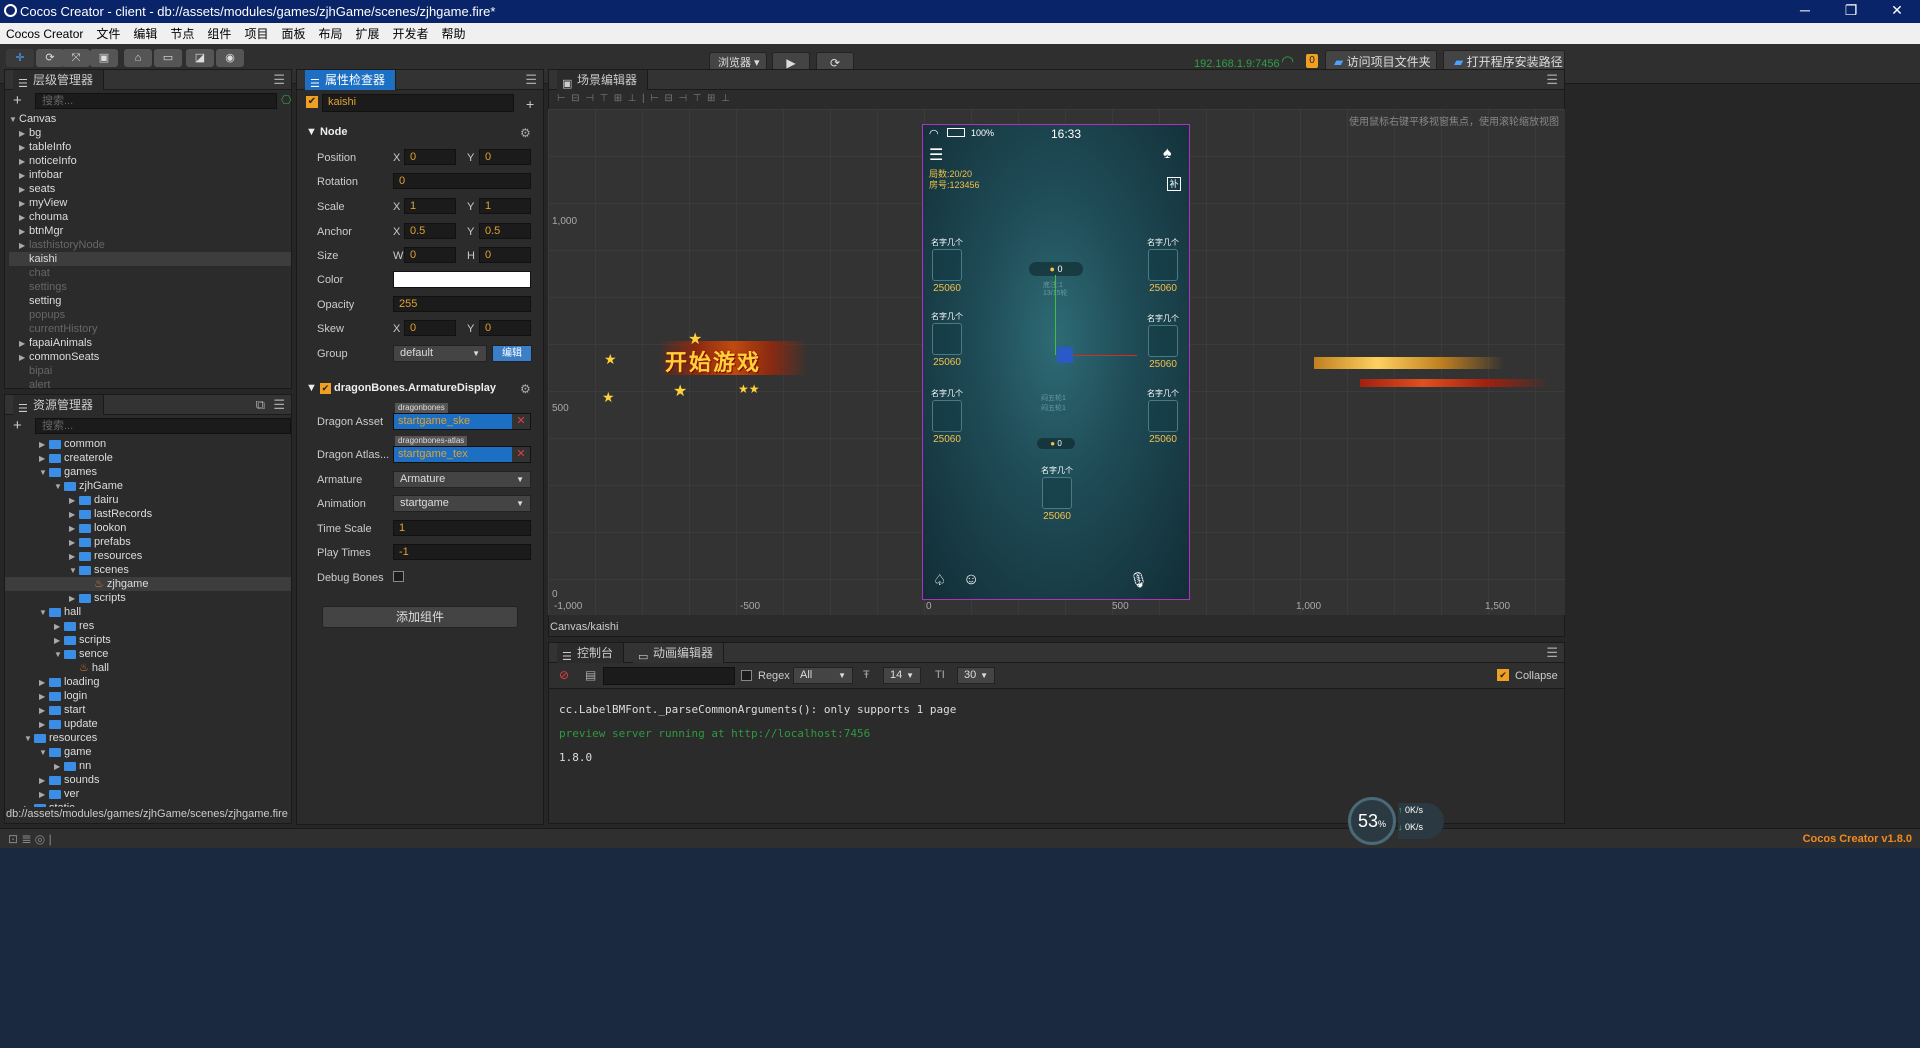 This screenshot has height=1048, width=1920. Describe the element at coordinates (462, 454) in the screenshot. I see `dragon-atlas-field: startgame_tex ✕` at that location.